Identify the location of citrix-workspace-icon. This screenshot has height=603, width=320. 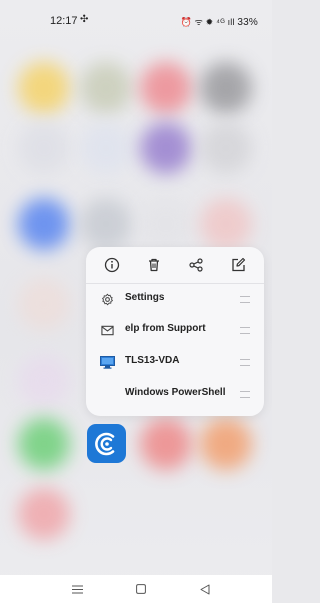
(106, 443).